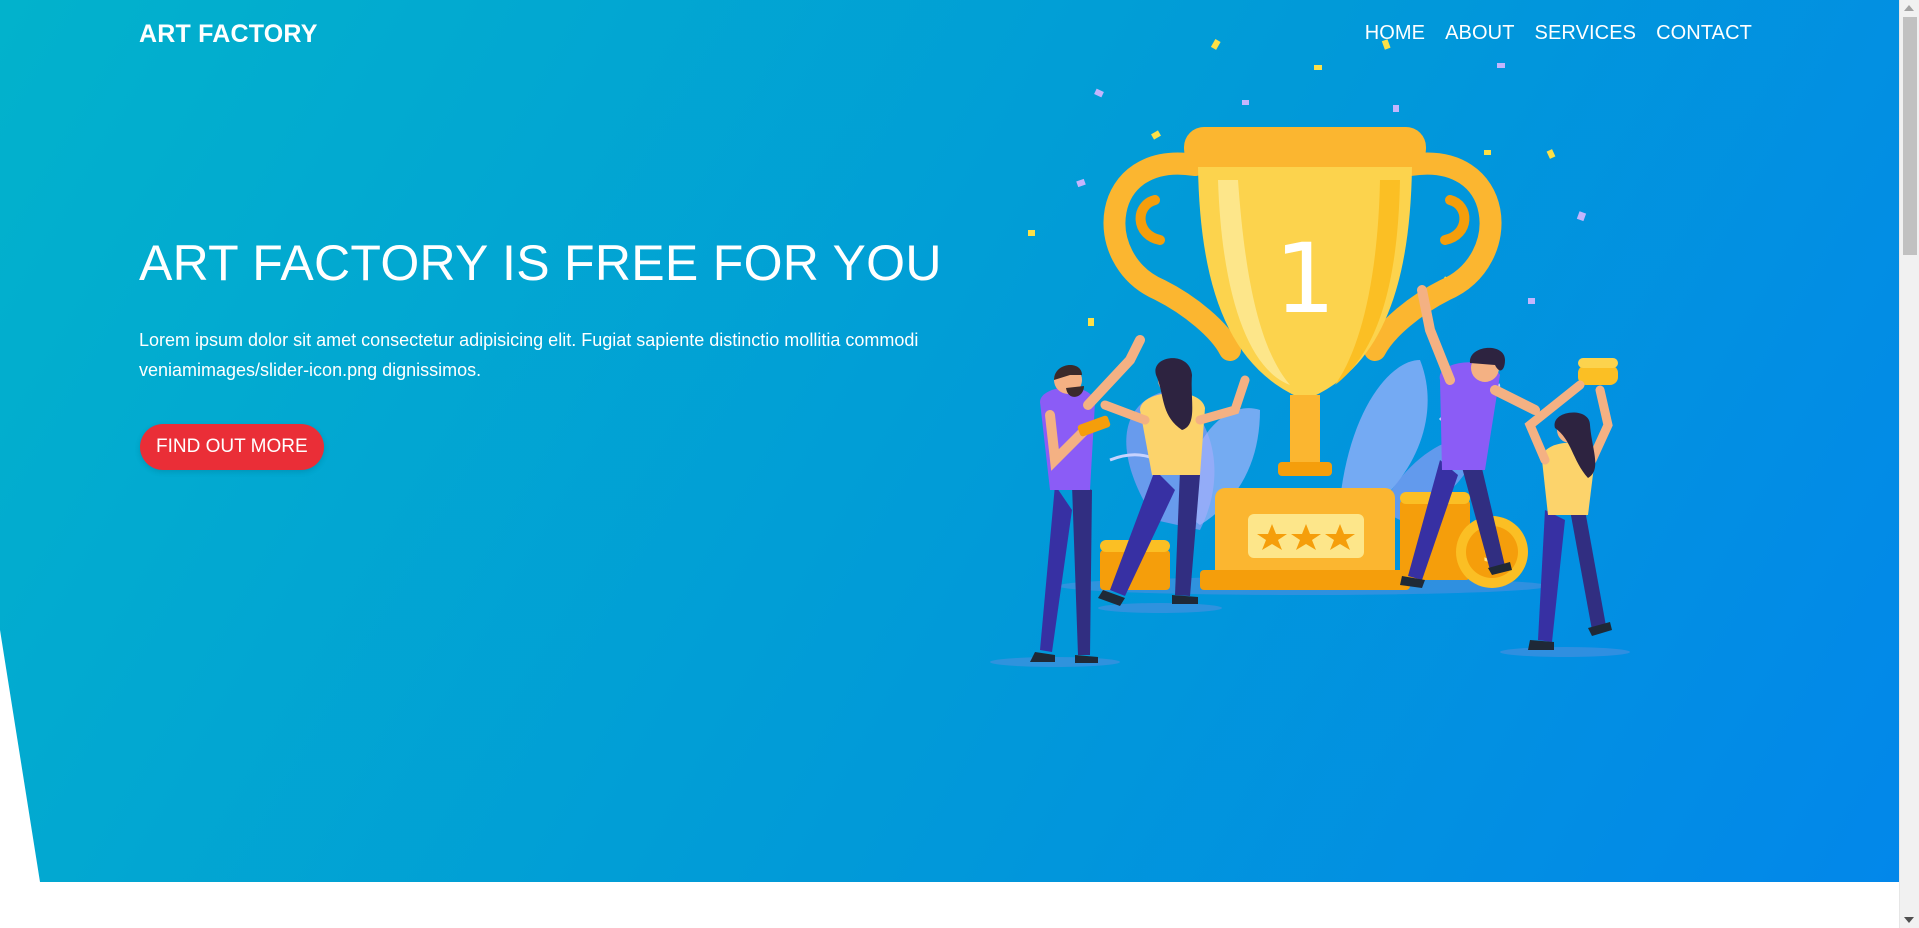 This screenshot has width=1919, height=928. Describe the element at coordinates (1909, 920) in the screenshot. I see `scroll-down-arrow-icon` at that location.